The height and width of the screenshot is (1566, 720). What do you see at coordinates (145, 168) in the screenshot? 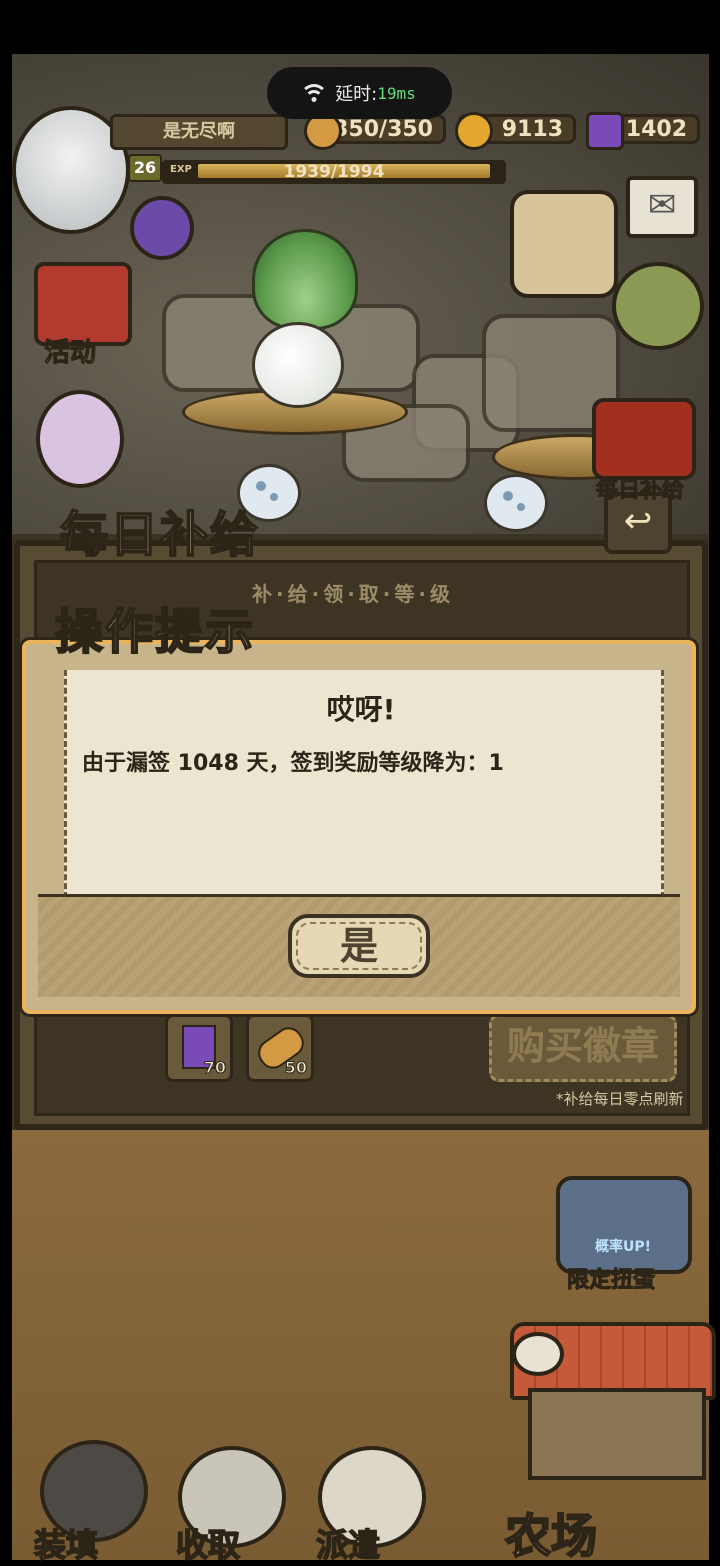
I see `player-level-badge: 26` at bounding box center [145, 168].